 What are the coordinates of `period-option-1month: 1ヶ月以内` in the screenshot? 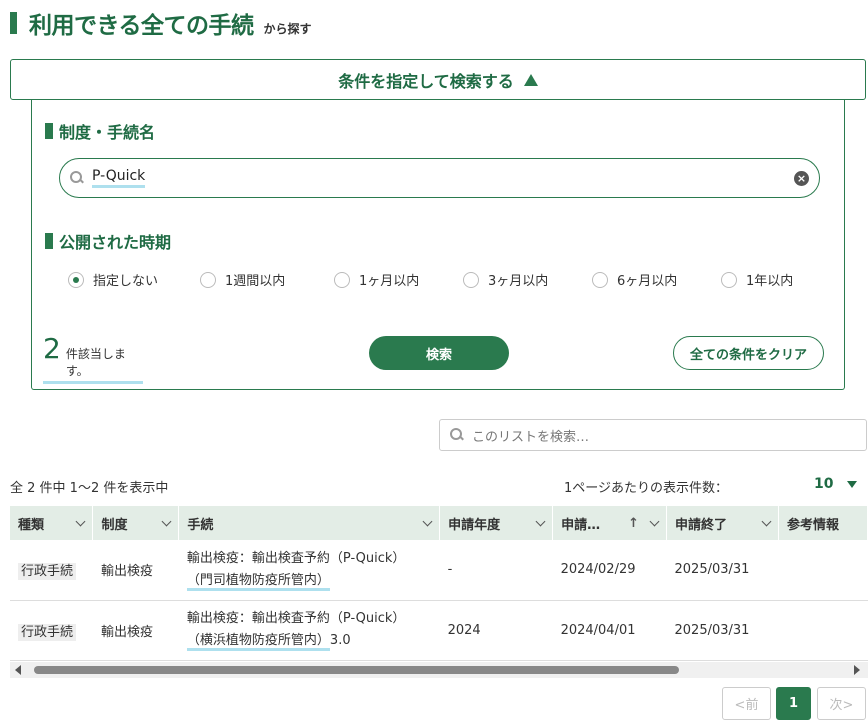 It's located at (398, 279).